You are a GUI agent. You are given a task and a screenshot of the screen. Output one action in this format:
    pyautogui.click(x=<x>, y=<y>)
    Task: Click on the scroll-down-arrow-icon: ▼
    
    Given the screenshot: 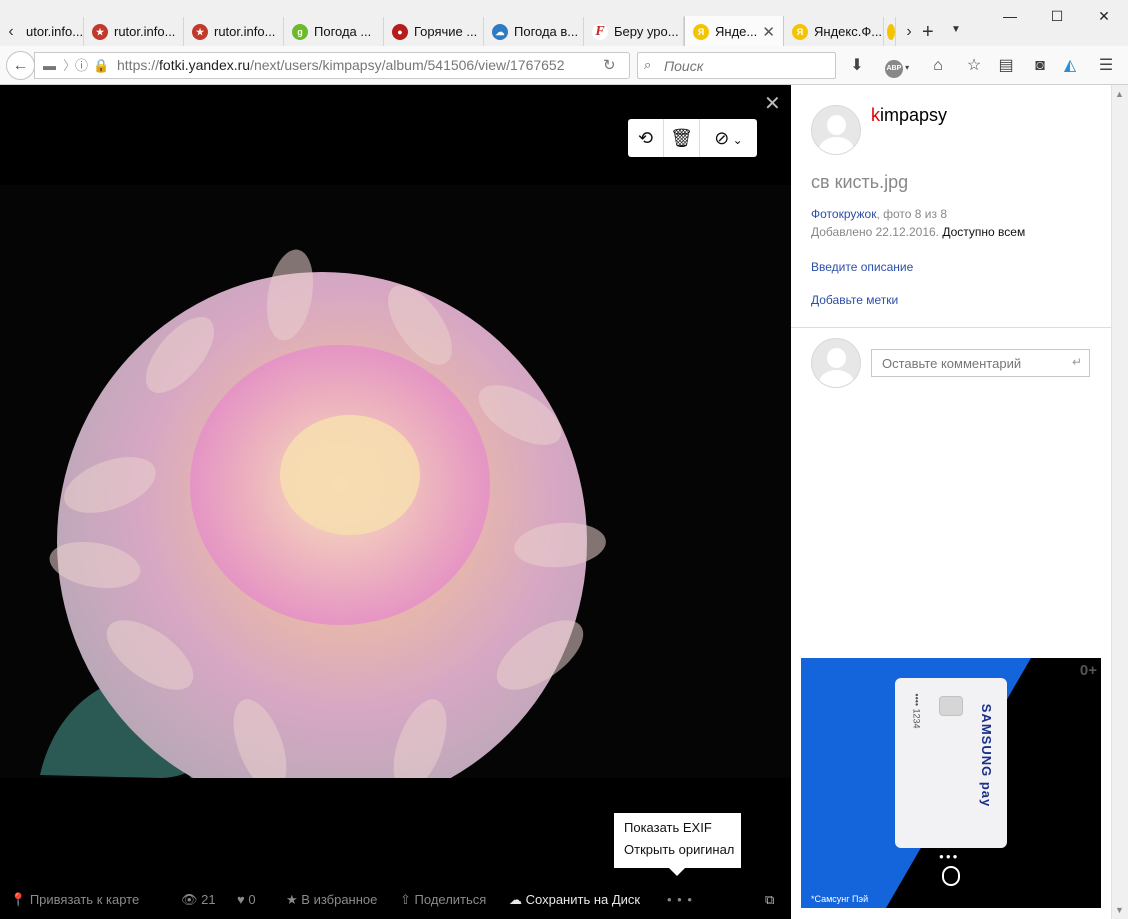 What is the action you would take?
    pyautogui.click(x=1119, y=910)
    